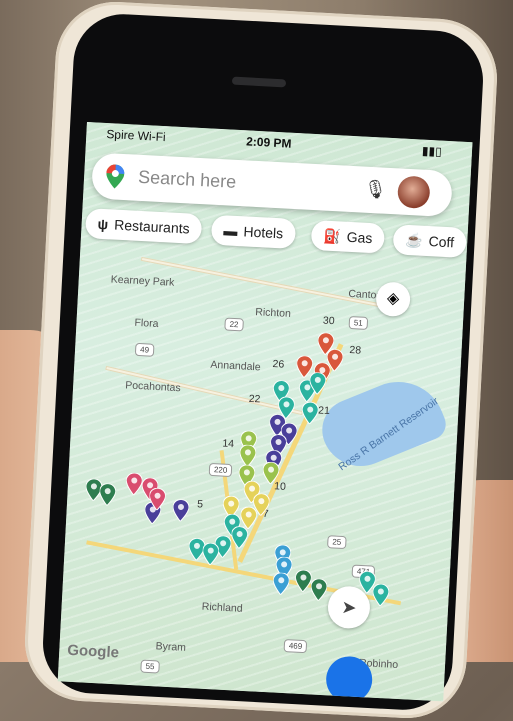  What do you see at coordinates (136, 136) in the screenshot?
I see `carrier-label: Spire Wi-Fi` at bounding box center [136, 136].